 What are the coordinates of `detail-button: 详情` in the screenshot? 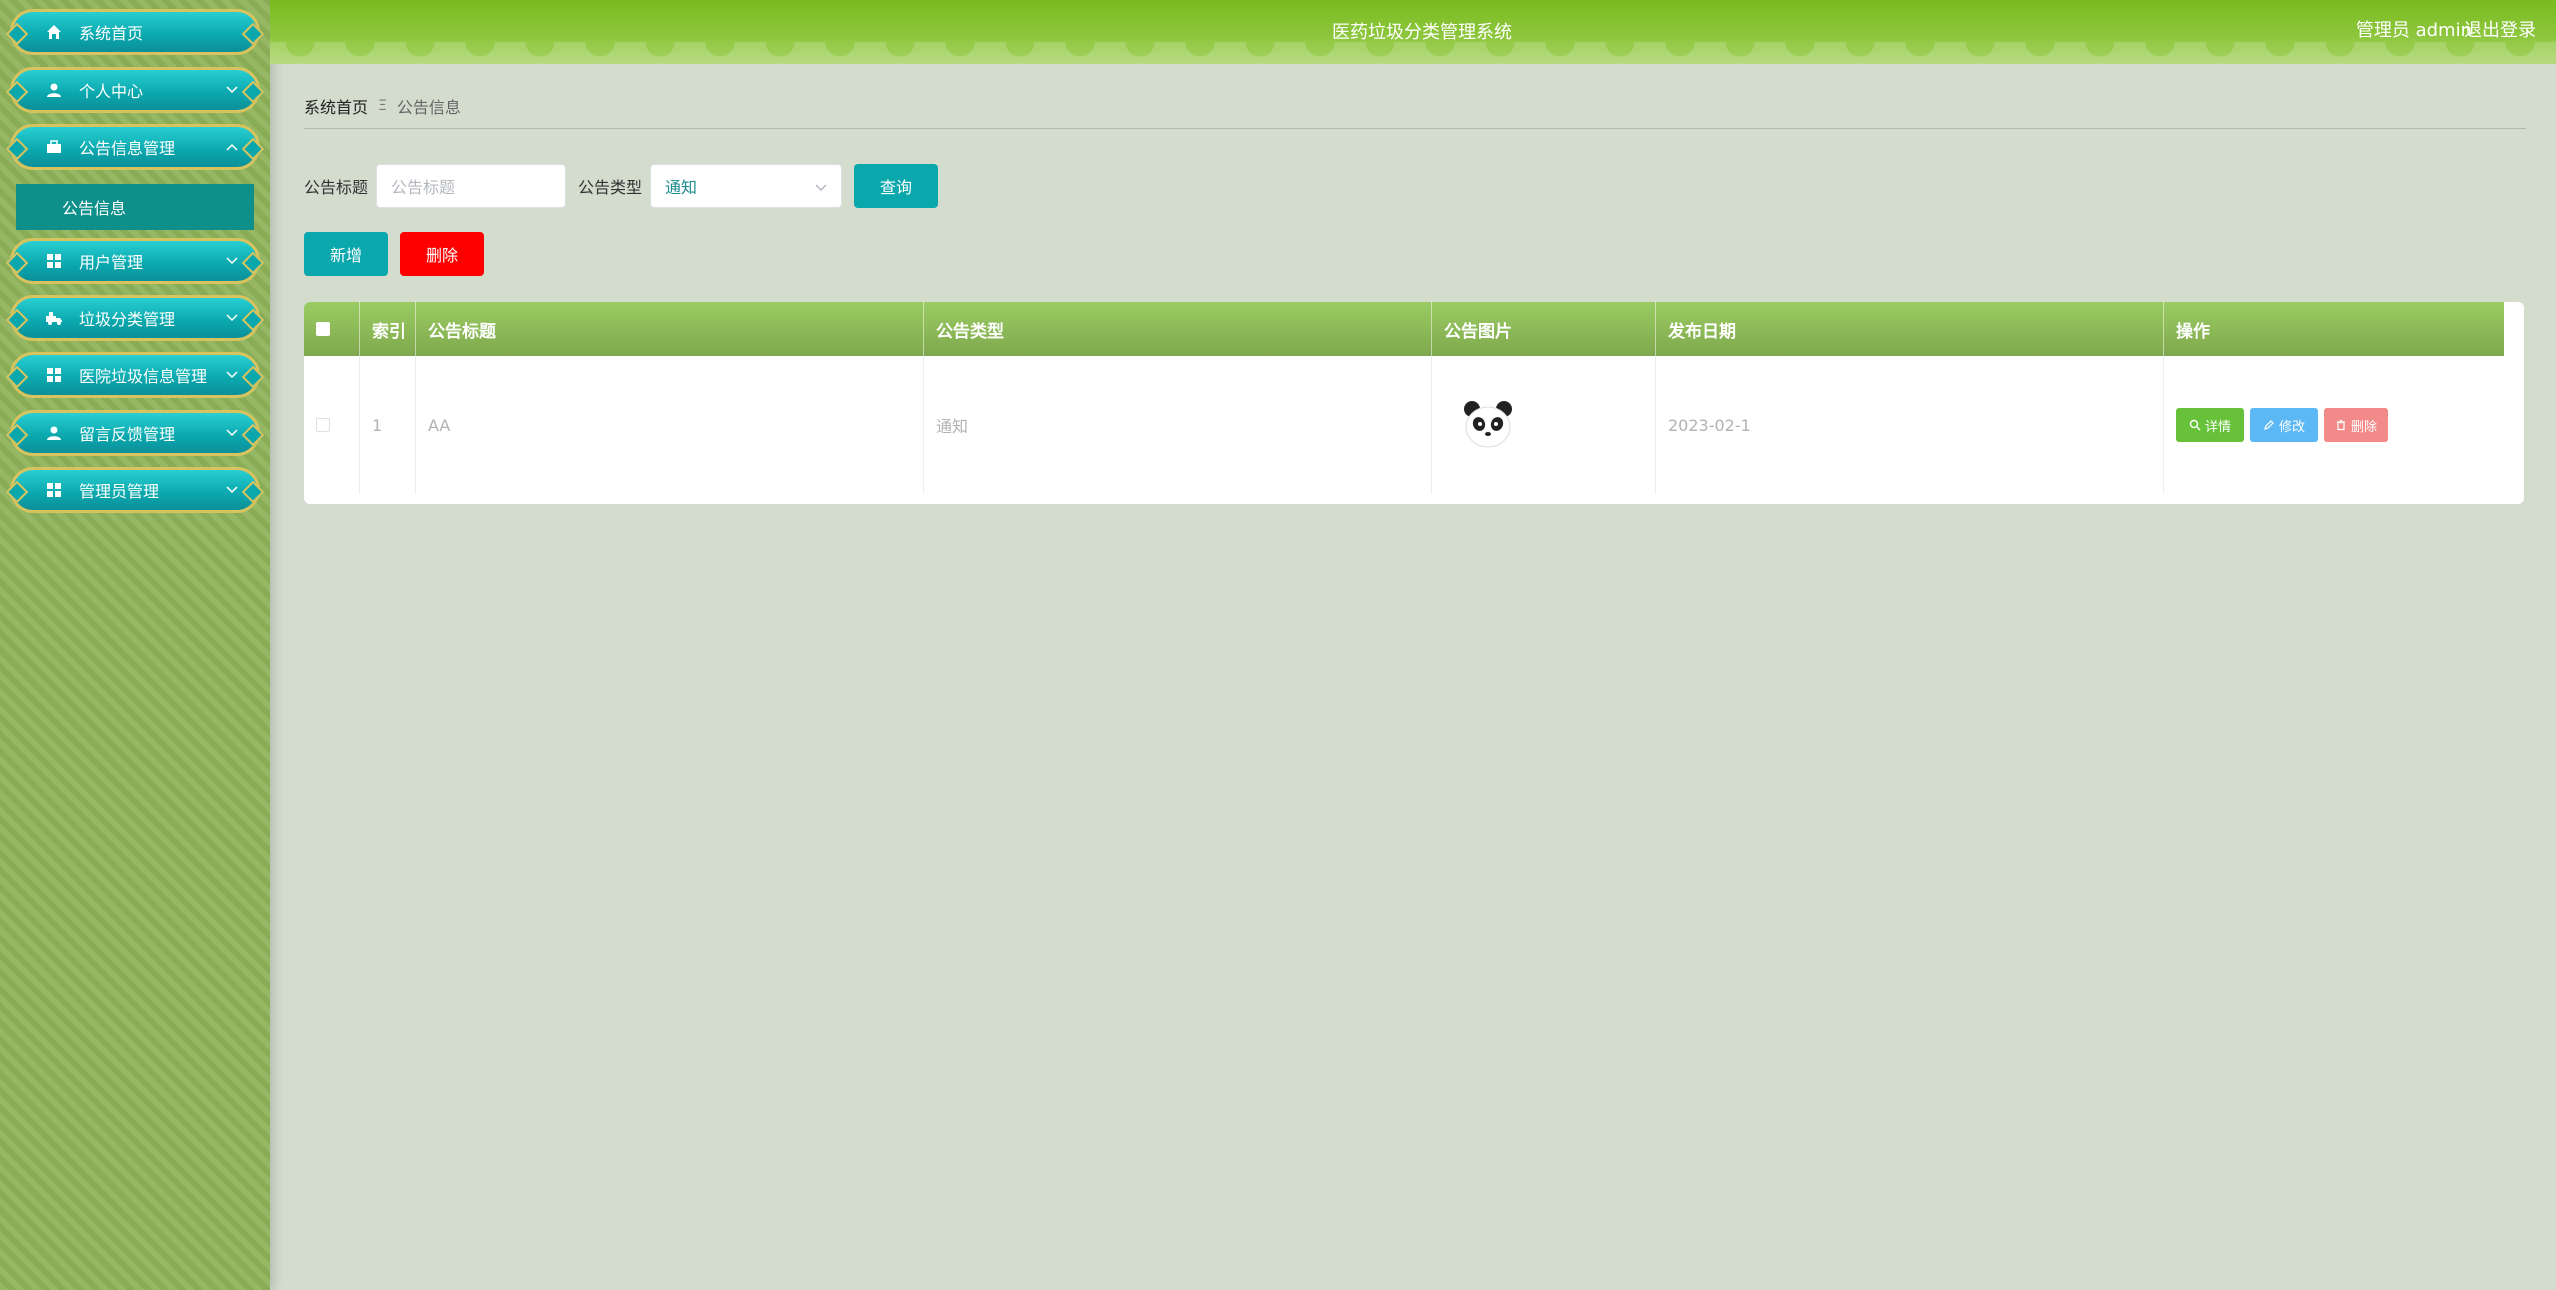 It's located at (2210, 425).